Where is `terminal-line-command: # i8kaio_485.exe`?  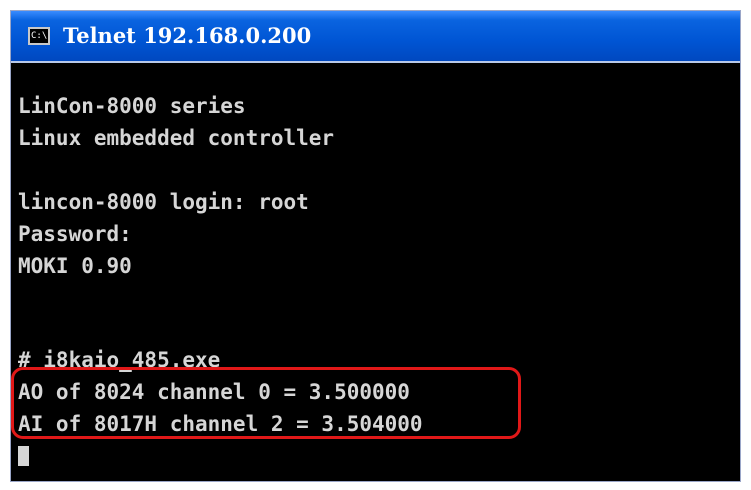 terminal-line-command: # i8kaio_485.exe is located at coordinates (119, 360).